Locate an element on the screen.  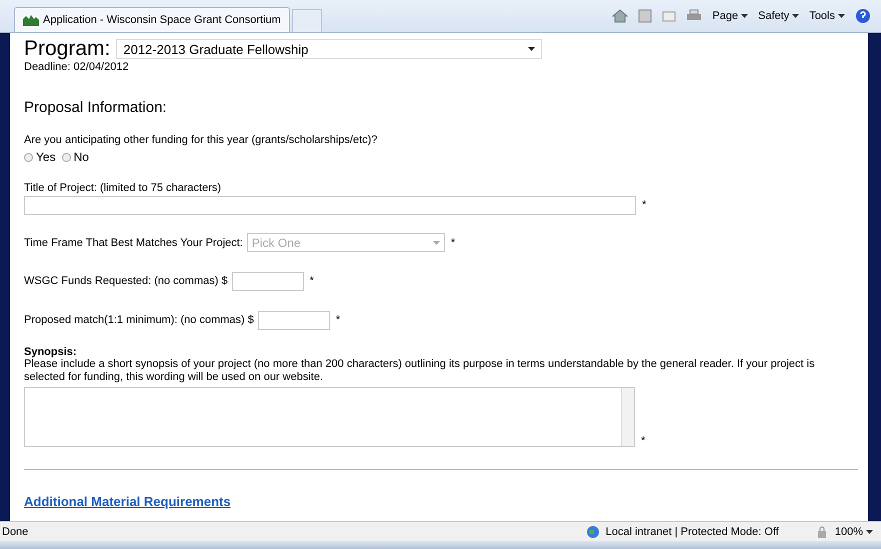
command-menu: Tools is located at coordinates (827, 16).